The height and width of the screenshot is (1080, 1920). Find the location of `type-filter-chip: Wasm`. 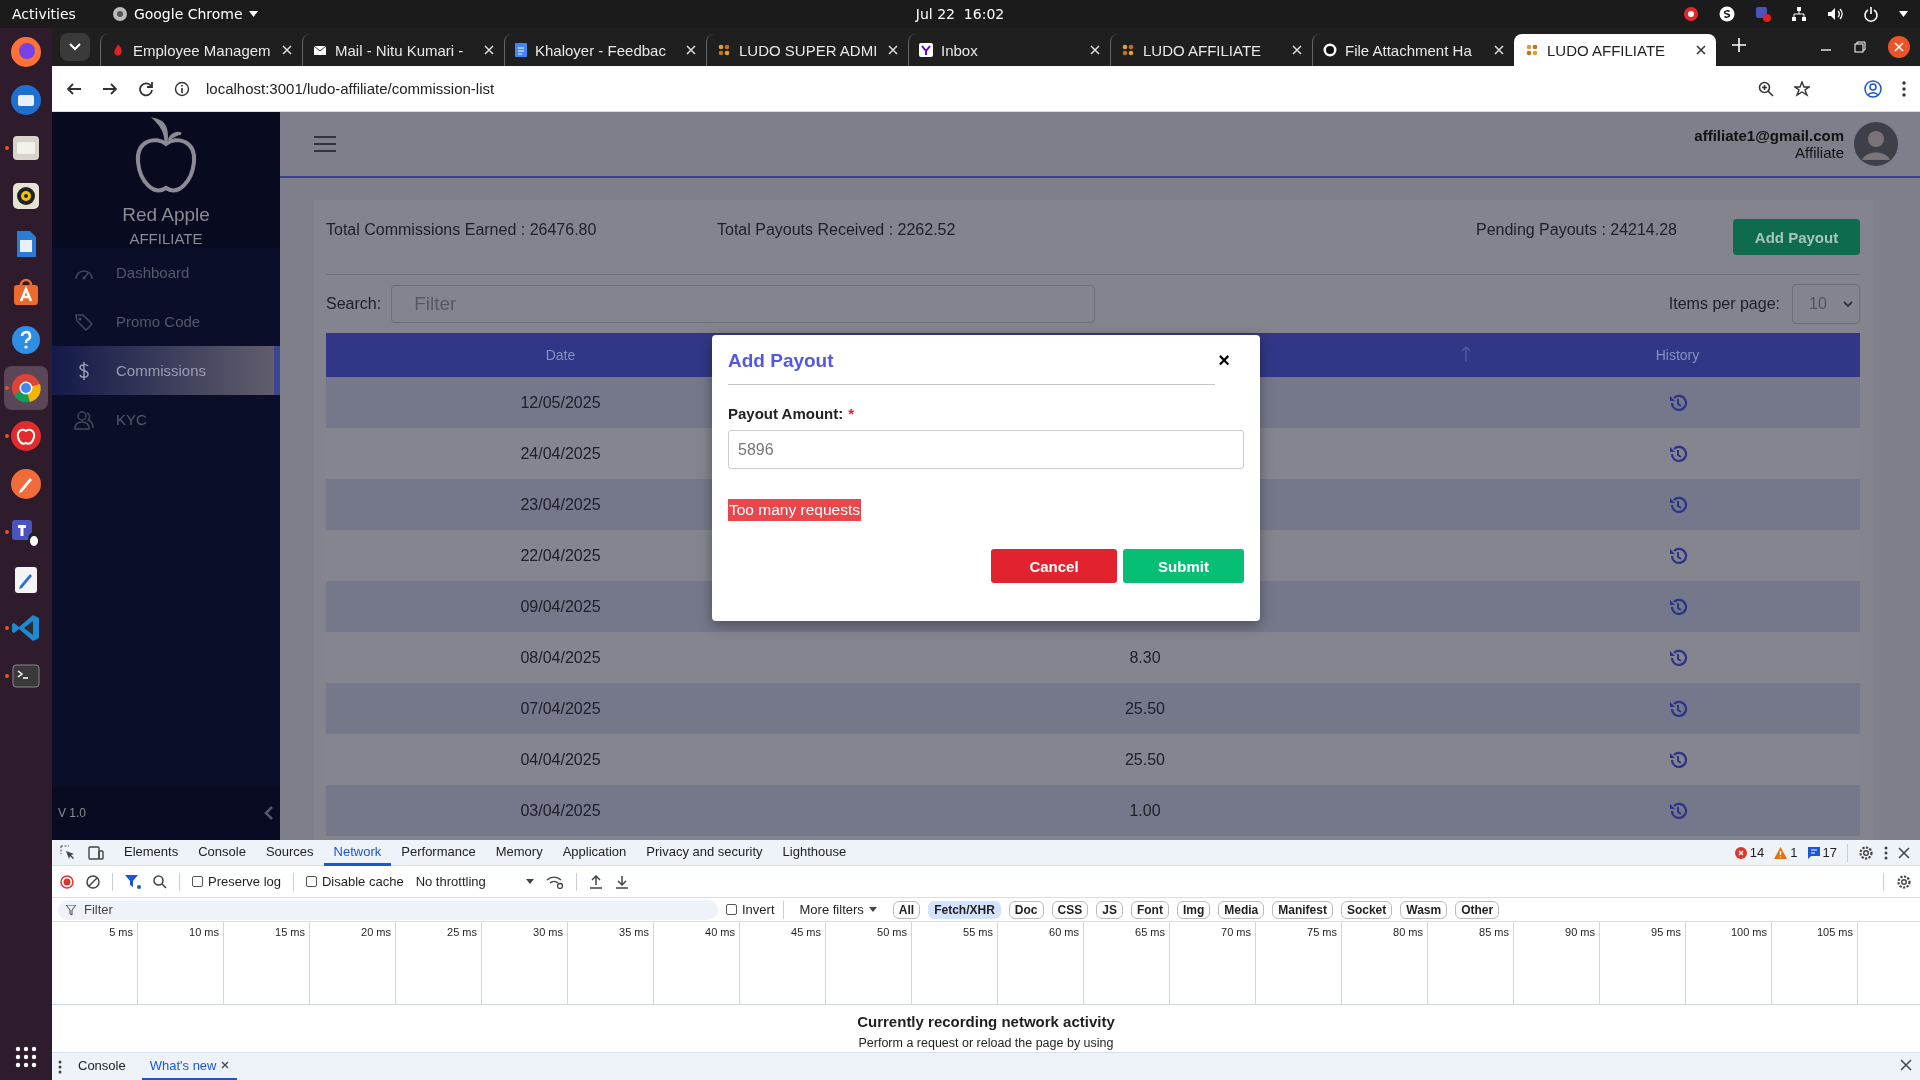

type-filter-chip: Wasm is located at coordinates (1424, 909).